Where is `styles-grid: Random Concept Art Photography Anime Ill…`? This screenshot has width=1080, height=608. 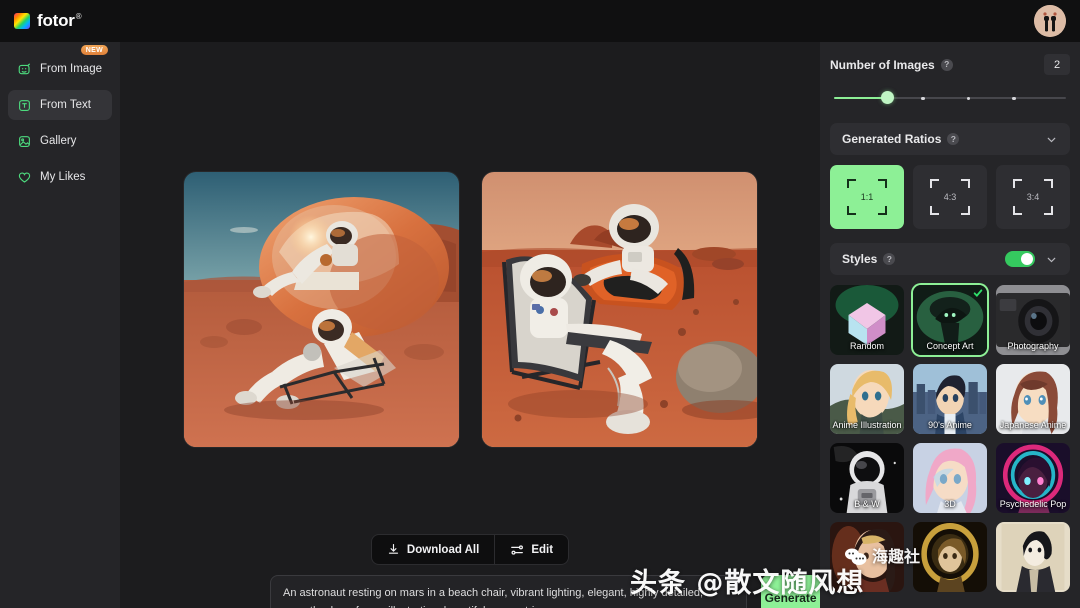
styles-grid: Random Concept Art Photography Anime Ill… is located at coordinates (950, 438).